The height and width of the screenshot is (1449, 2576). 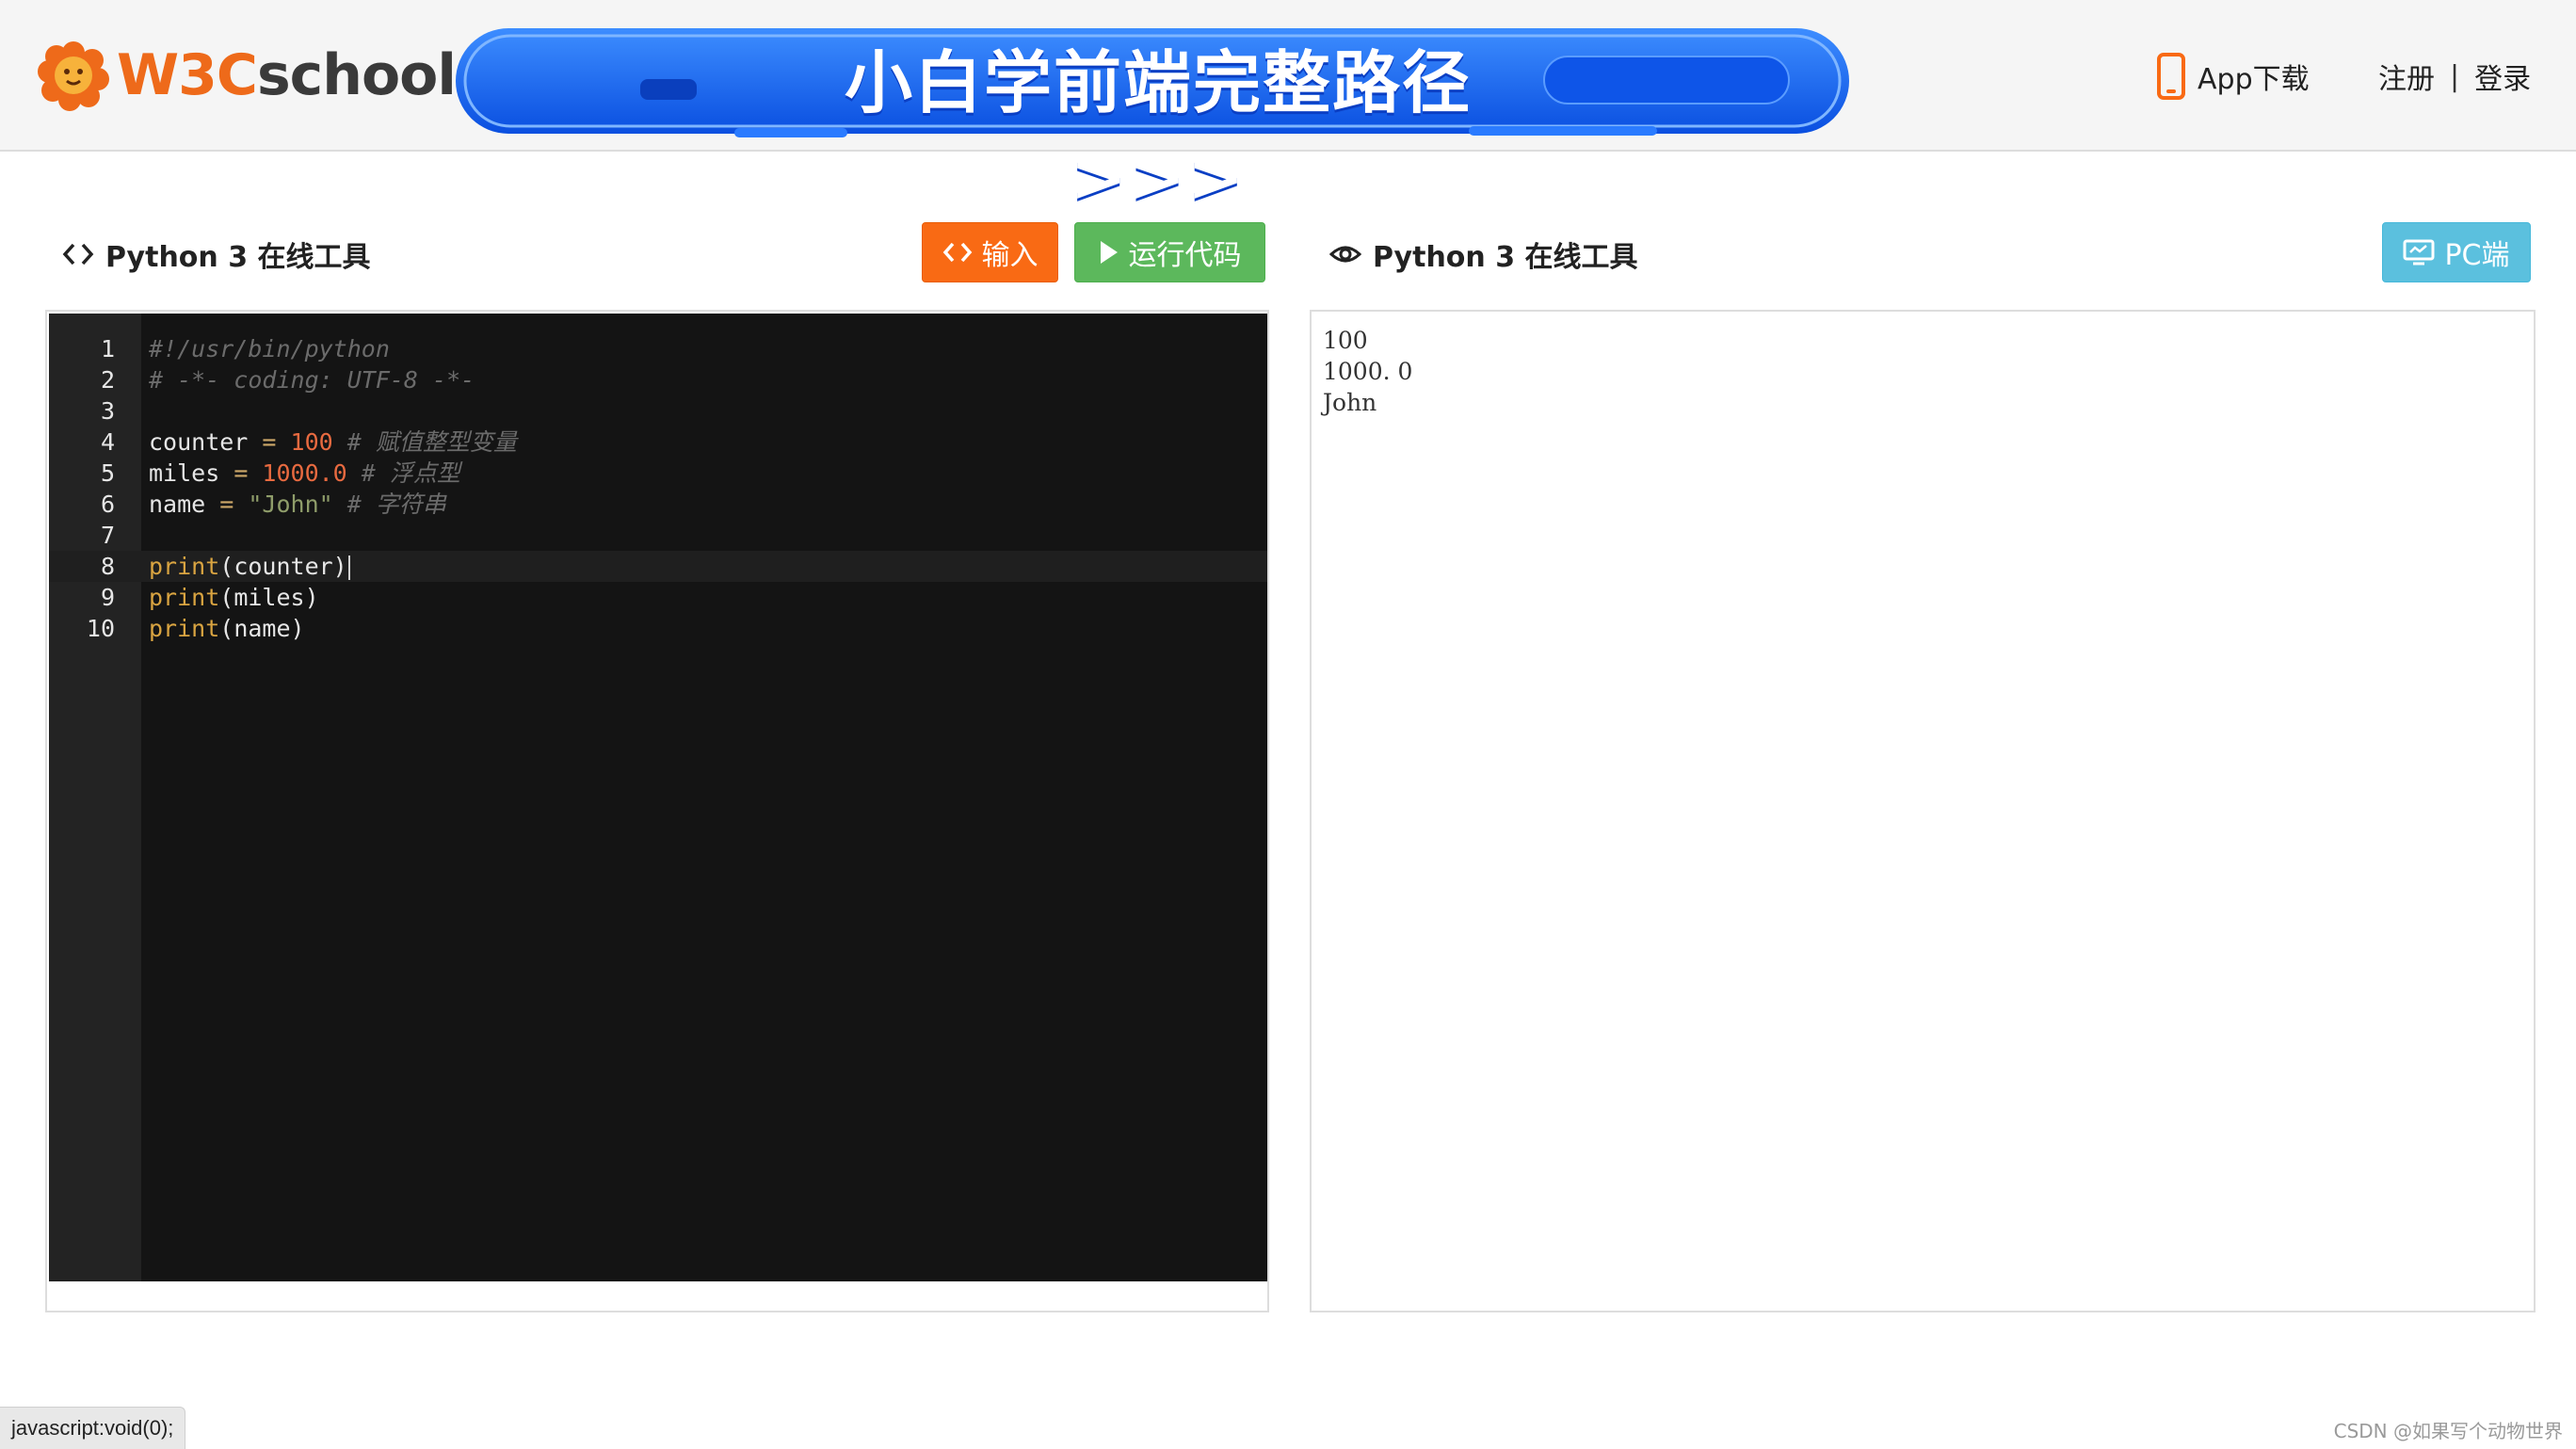 I want to click on code-variable: name, so click(x=177, y=504).